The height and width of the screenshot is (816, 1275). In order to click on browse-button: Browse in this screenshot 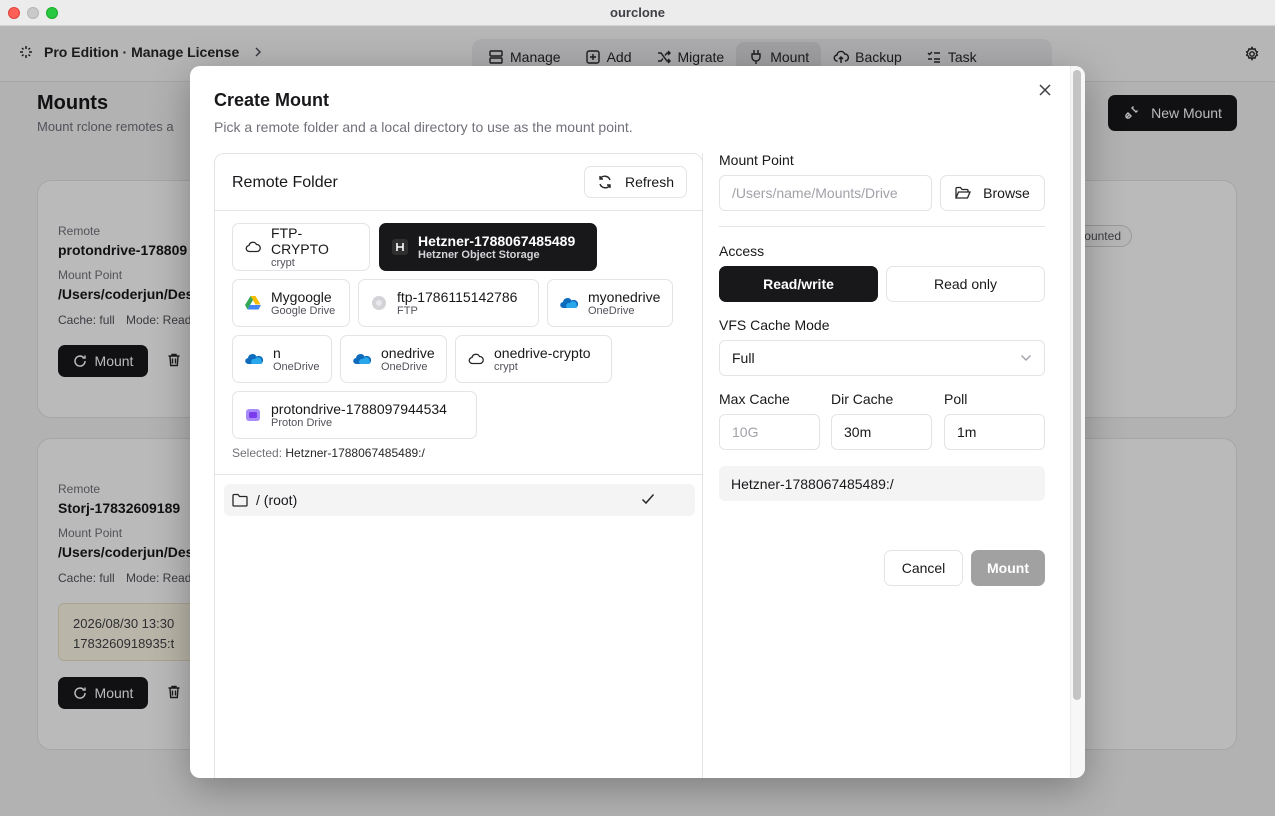, I will do `click(992, 193)`.